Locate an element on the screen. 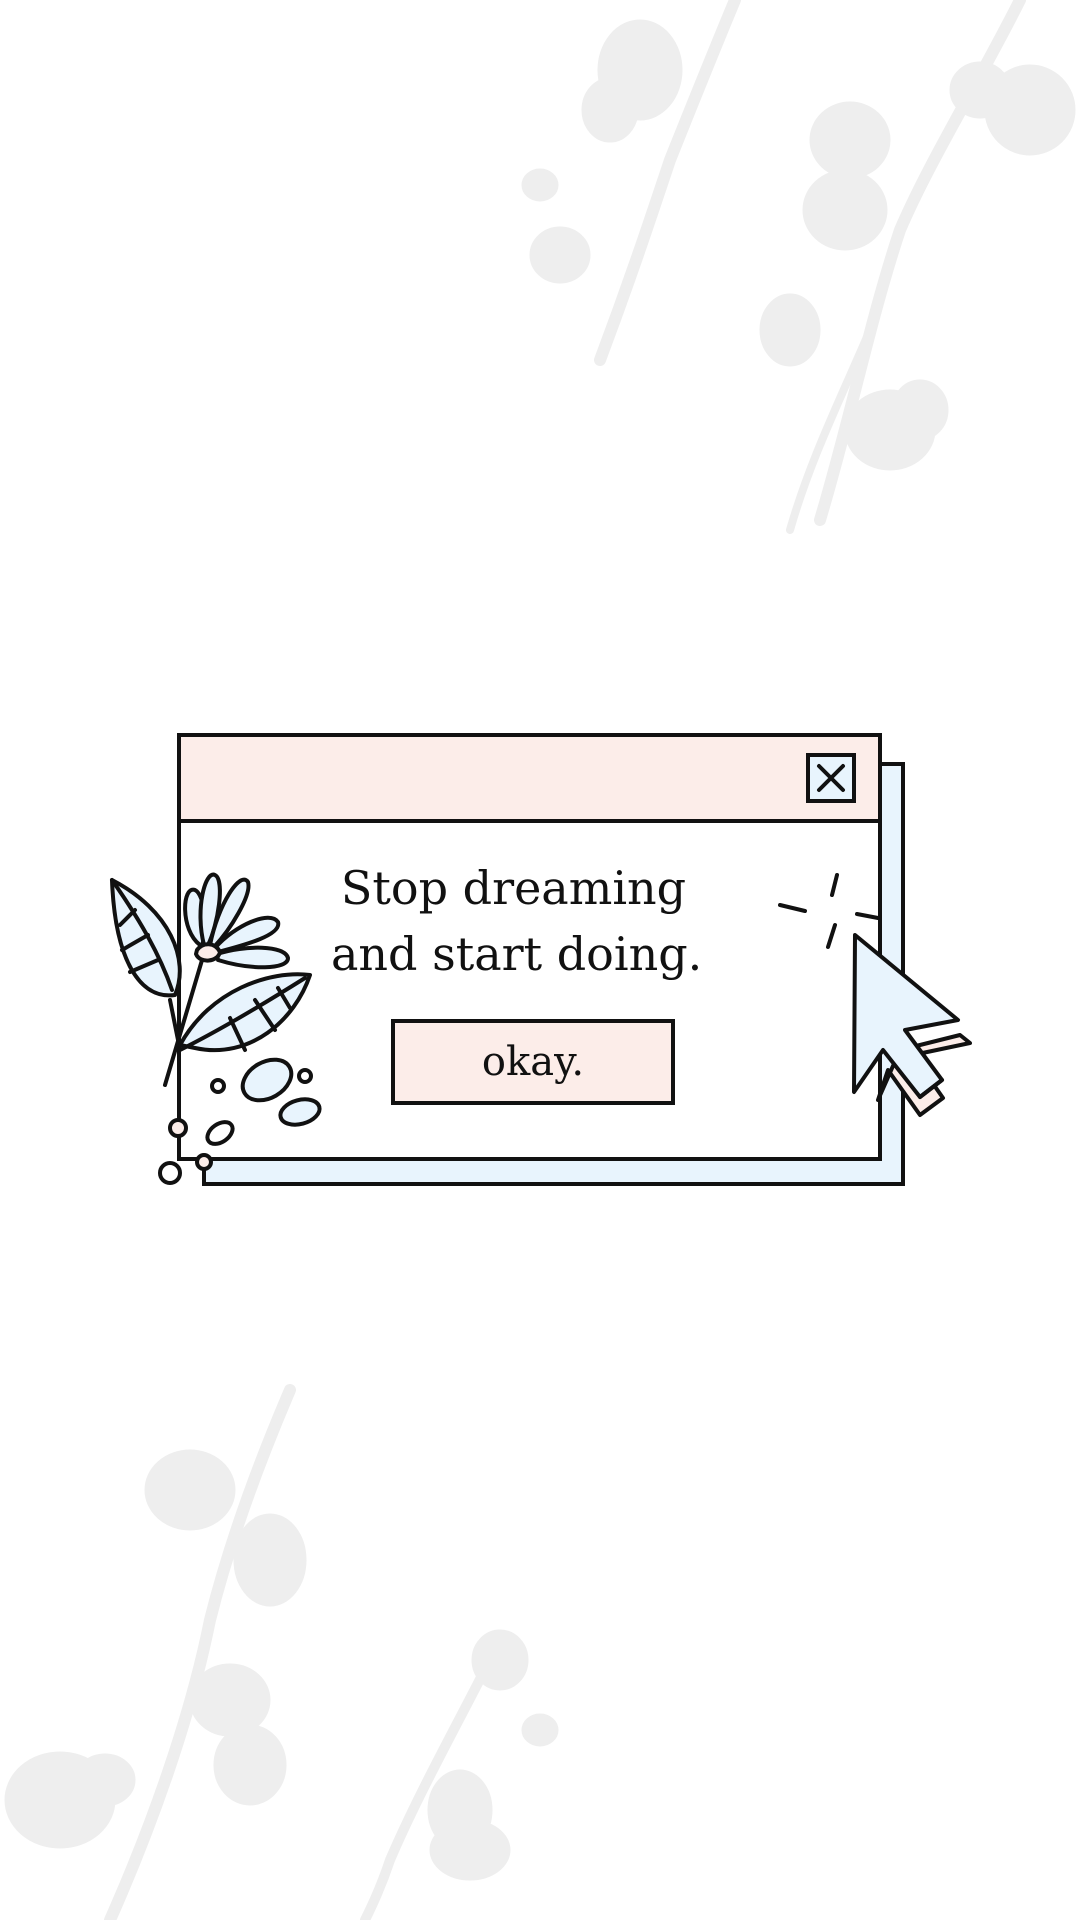 The height and width of the screenshot is (1920, 1080). close-button is located at coordinates (831, 778).